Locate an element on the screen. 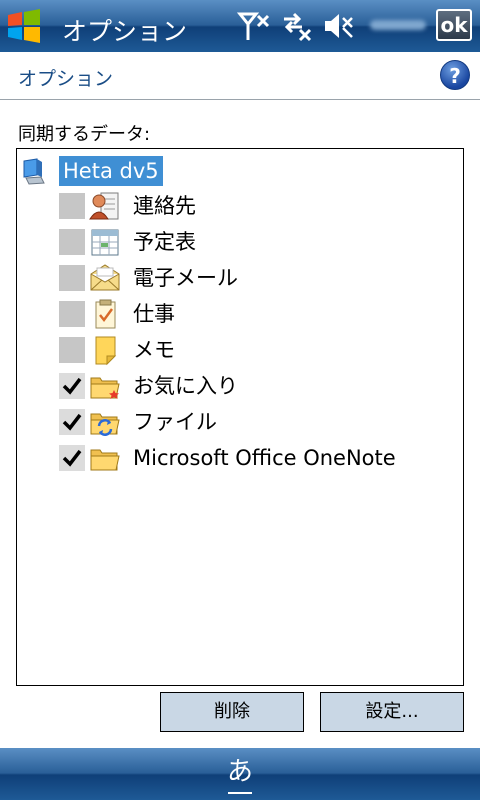 This screenshot has width=480, height=800. sync-item-email: 電子メール is located at coordinates (259, 278).